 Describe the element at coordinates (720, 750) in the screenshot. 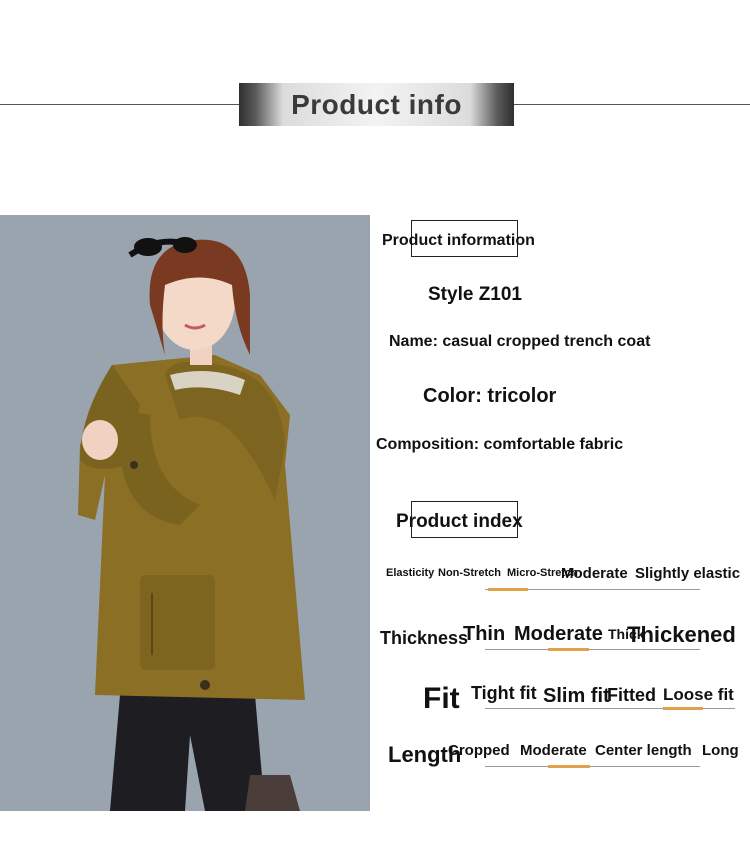

I see `length-option: Long` at that location.